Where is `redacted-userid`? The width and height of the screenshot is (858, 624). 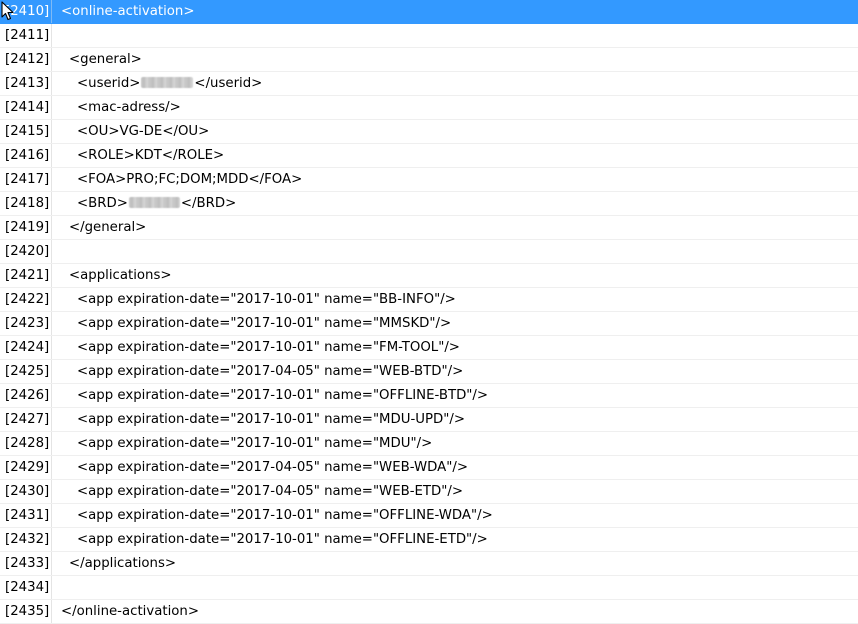 redacted-userid is located at coordinates (167, 82).